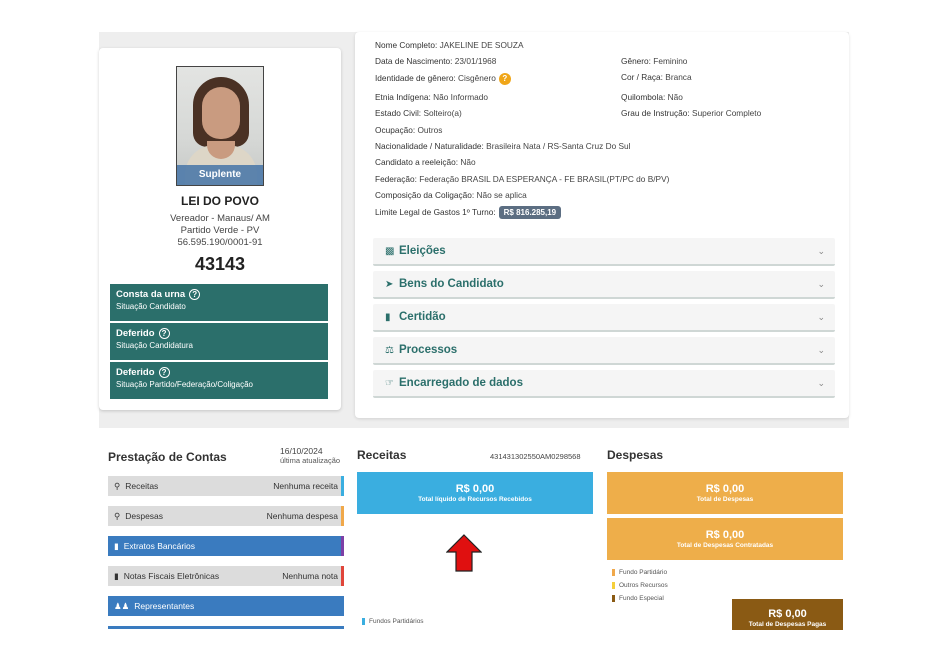  I want to click on despesas-pagas-box: R$ 0,00 Total de Despesas Pagas, so click(787, 614).